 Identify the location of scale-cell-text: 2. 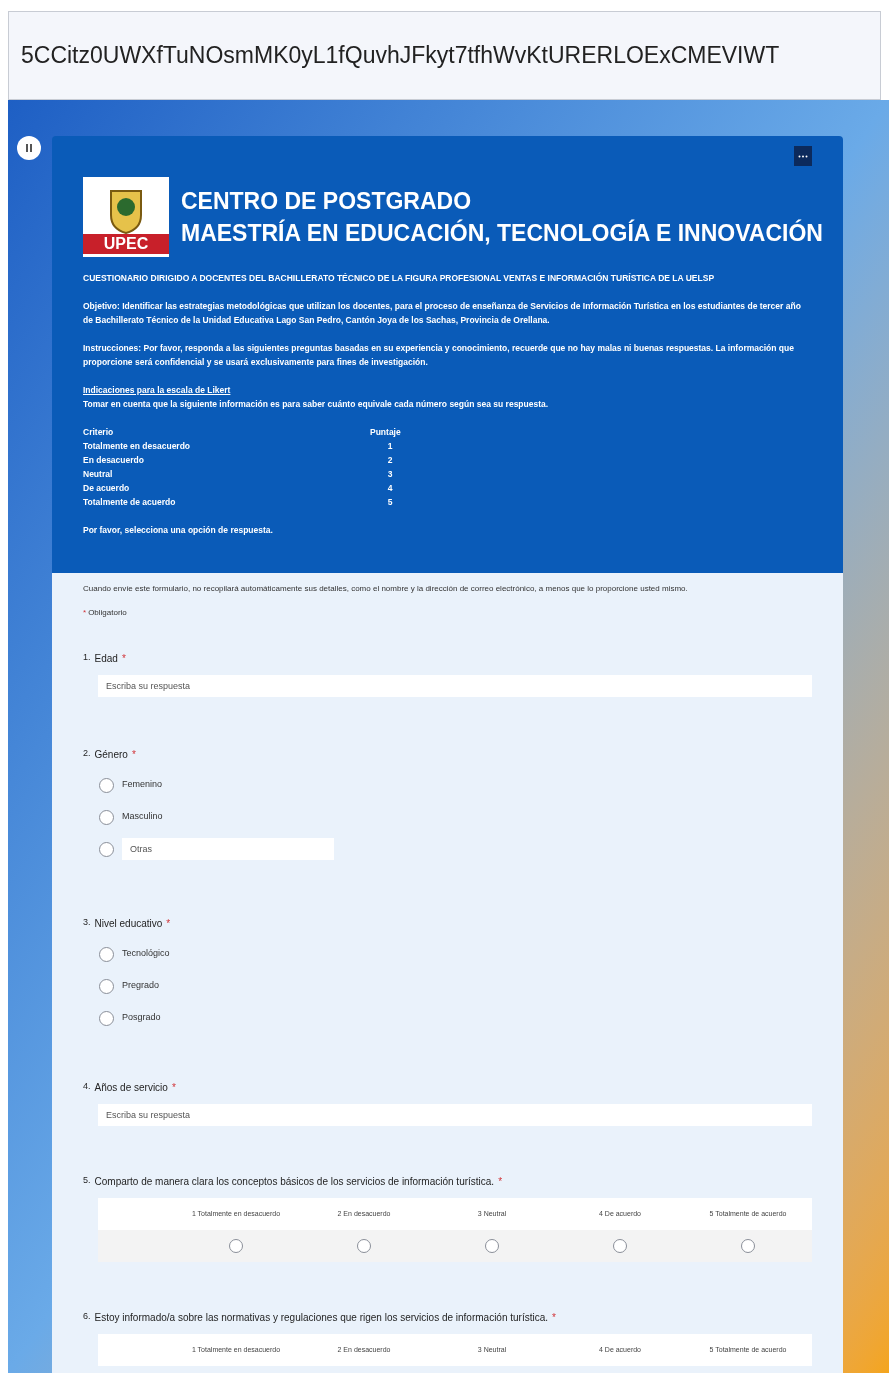
(390, 460).